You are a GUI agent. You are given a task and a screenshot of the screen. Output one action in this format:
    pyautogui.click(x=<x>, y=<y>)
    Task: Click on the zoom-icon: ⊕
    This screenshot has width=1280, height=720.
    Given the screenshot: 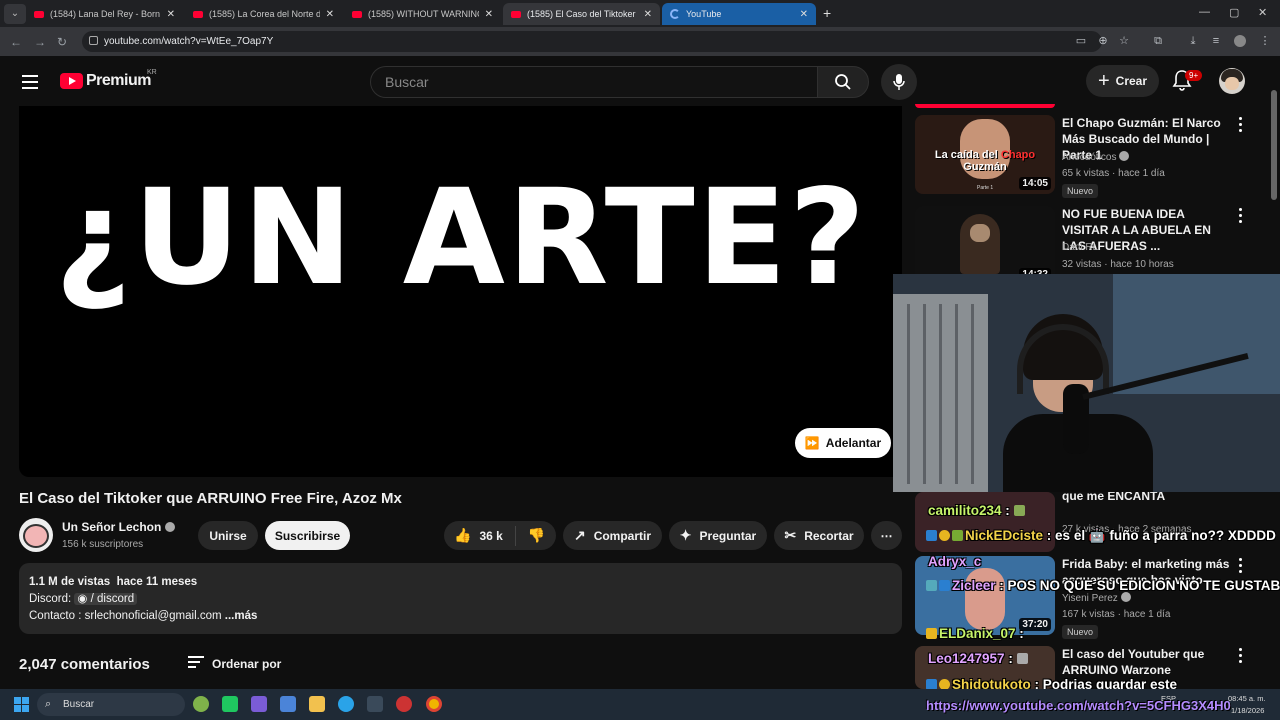 What is the action you would take?
    pyautogui.click(x=1103, y=41)
    